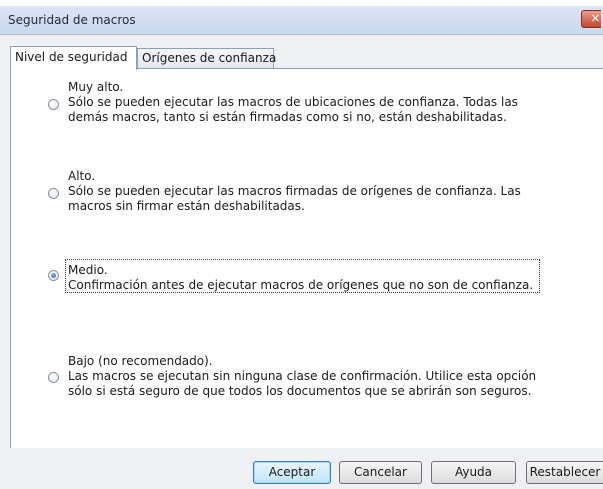 The image size is (603, 489). Describe the element at coordinates (53, 104) in the screenshot. I see `radio-very-high` at that location.